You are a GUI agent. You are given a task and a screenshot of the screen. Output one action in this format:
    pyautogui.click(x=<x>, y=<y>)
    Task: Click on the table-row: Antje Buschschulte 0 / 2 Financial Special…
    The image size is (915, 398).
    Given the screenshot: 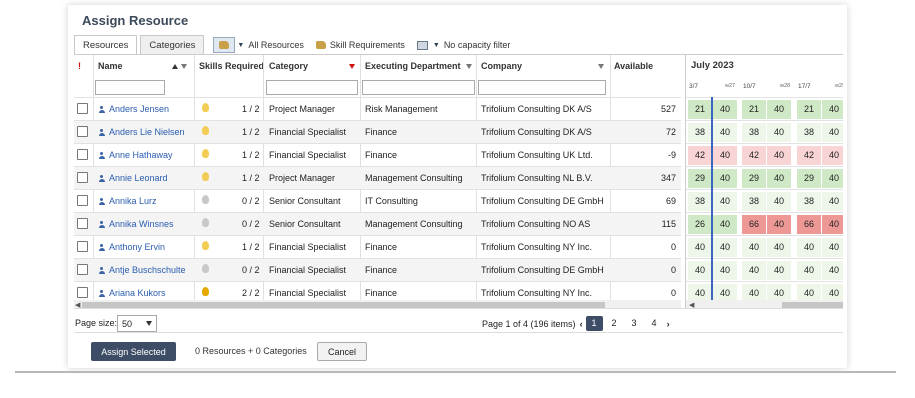 What is the action you would take?
    pyautogui.click(x=377, y=269)
    